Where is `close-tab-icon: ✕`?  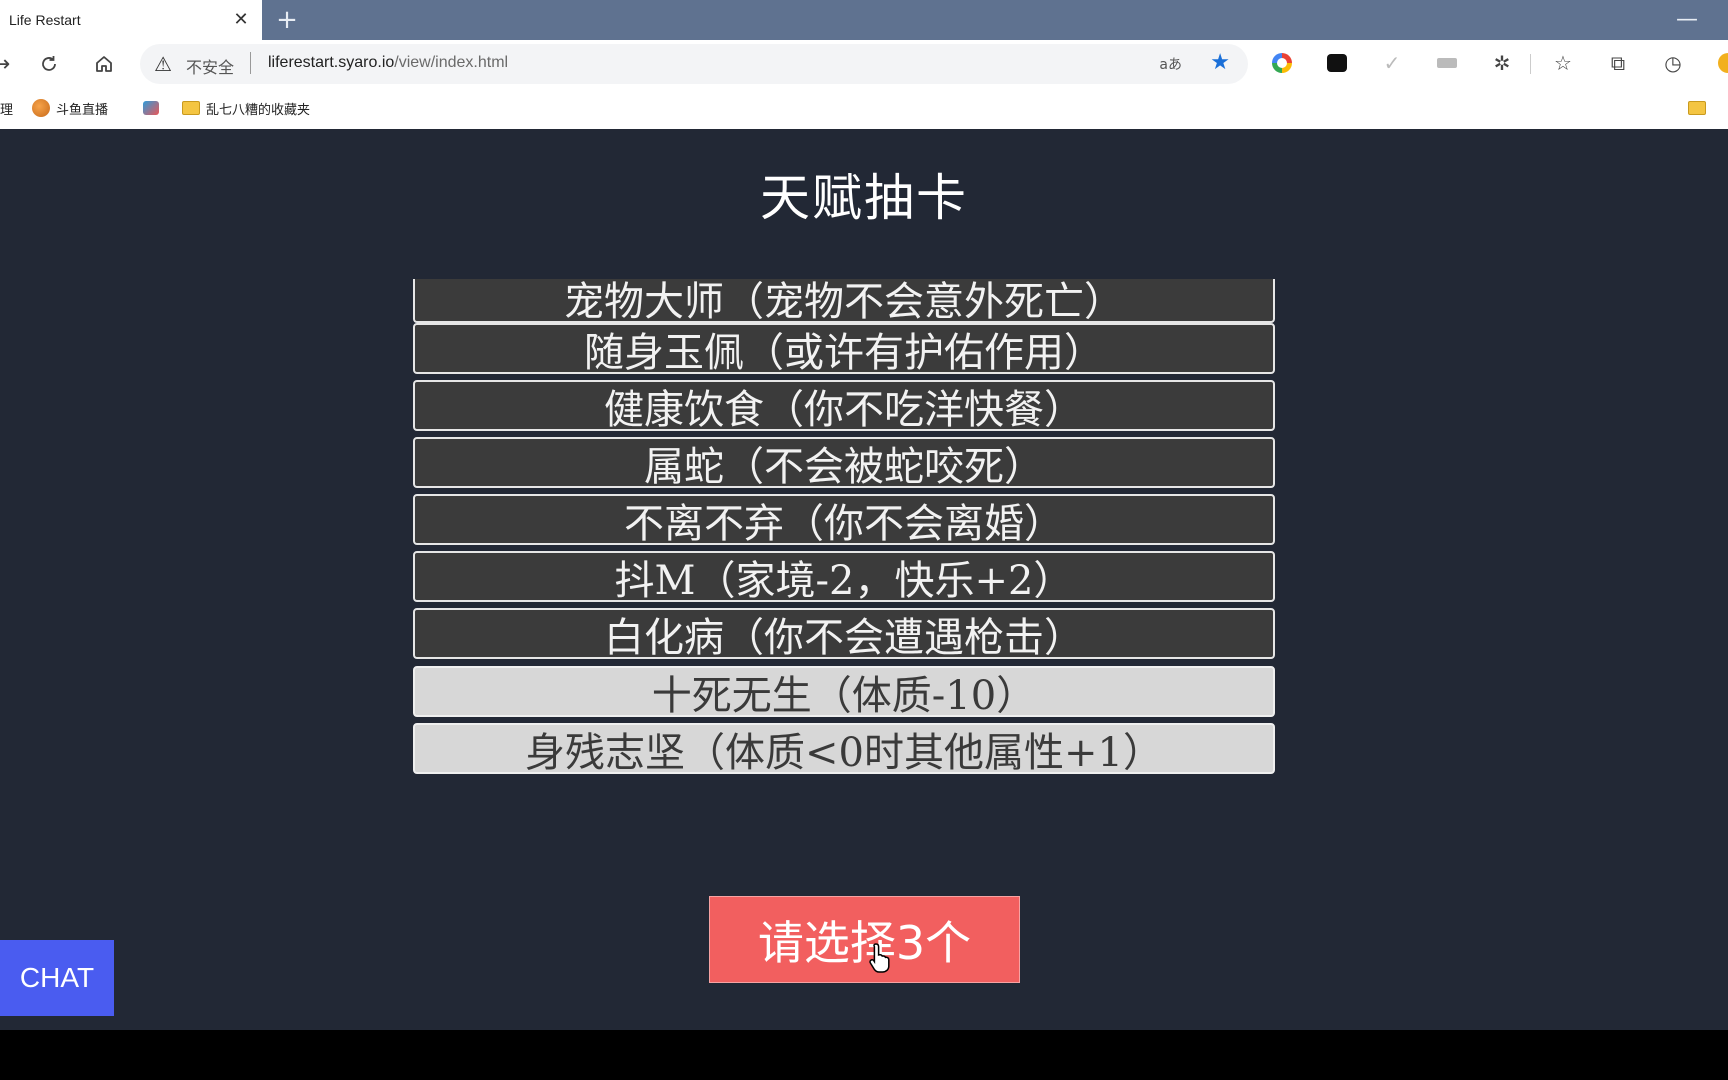 close-tab-icon: ✕ is located at coordinates (241, 19).